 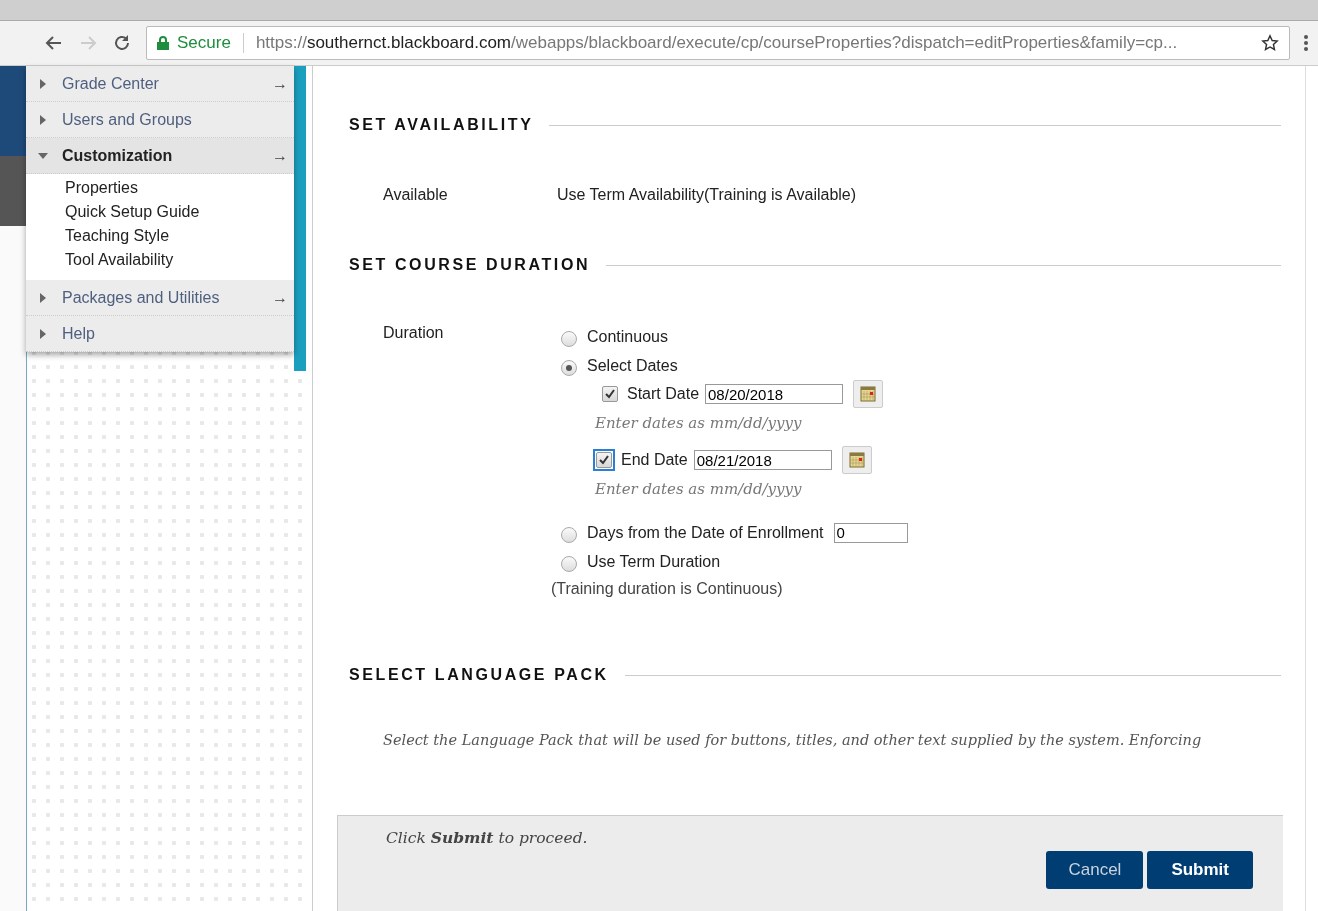 What do you see at coordinates (705, 532) in the screenshot?
I see `option-label: Days from the Date of Enrollment` at bounding box center [705, 532].